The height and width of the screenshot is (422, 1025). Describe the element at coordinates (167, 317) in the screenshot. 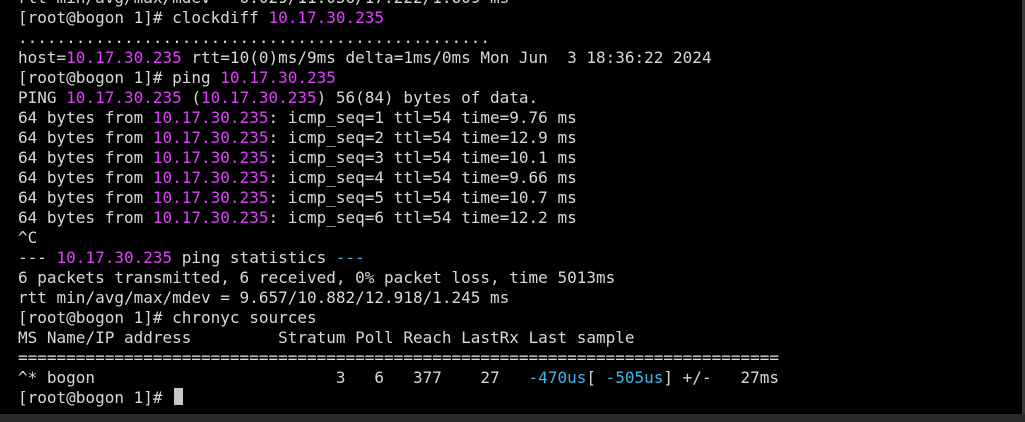

I see `line-text: [root@bogon 1]# chronyc sources` at that location.